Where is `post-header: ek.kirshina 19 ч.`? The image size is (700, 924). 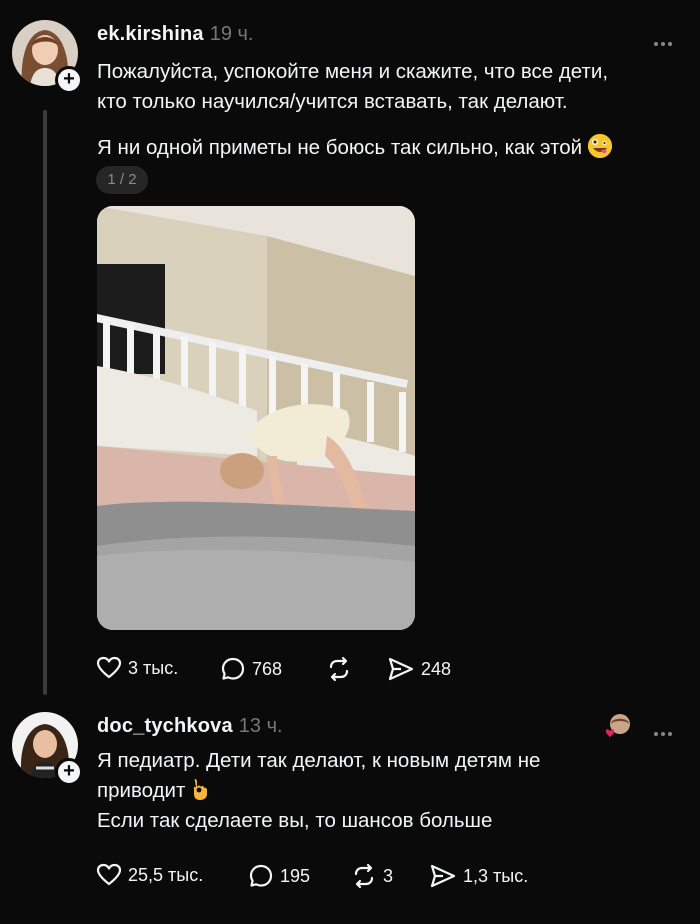 post-header: ek.kirshina 19 ч. is located at coordinates (175, 34).